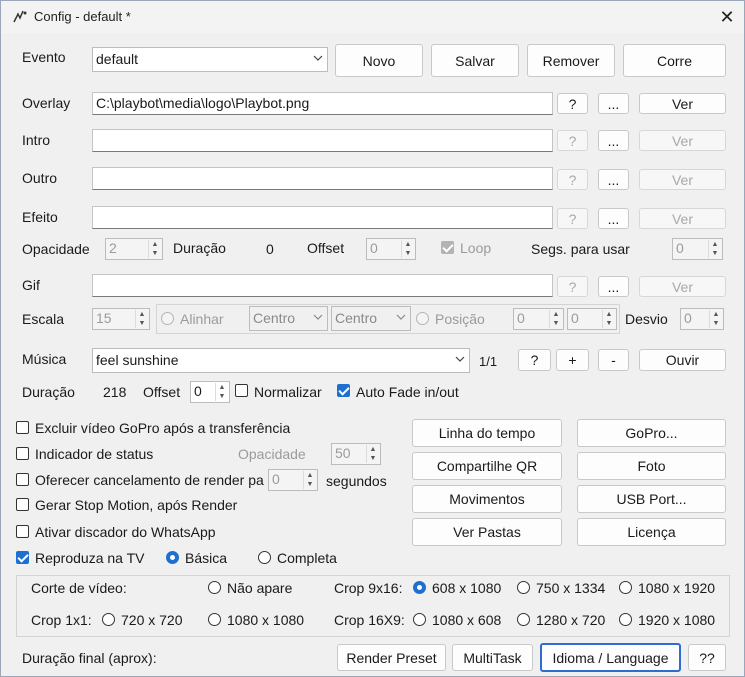  I want to click on excluir-checkbox, so click(22, 427).